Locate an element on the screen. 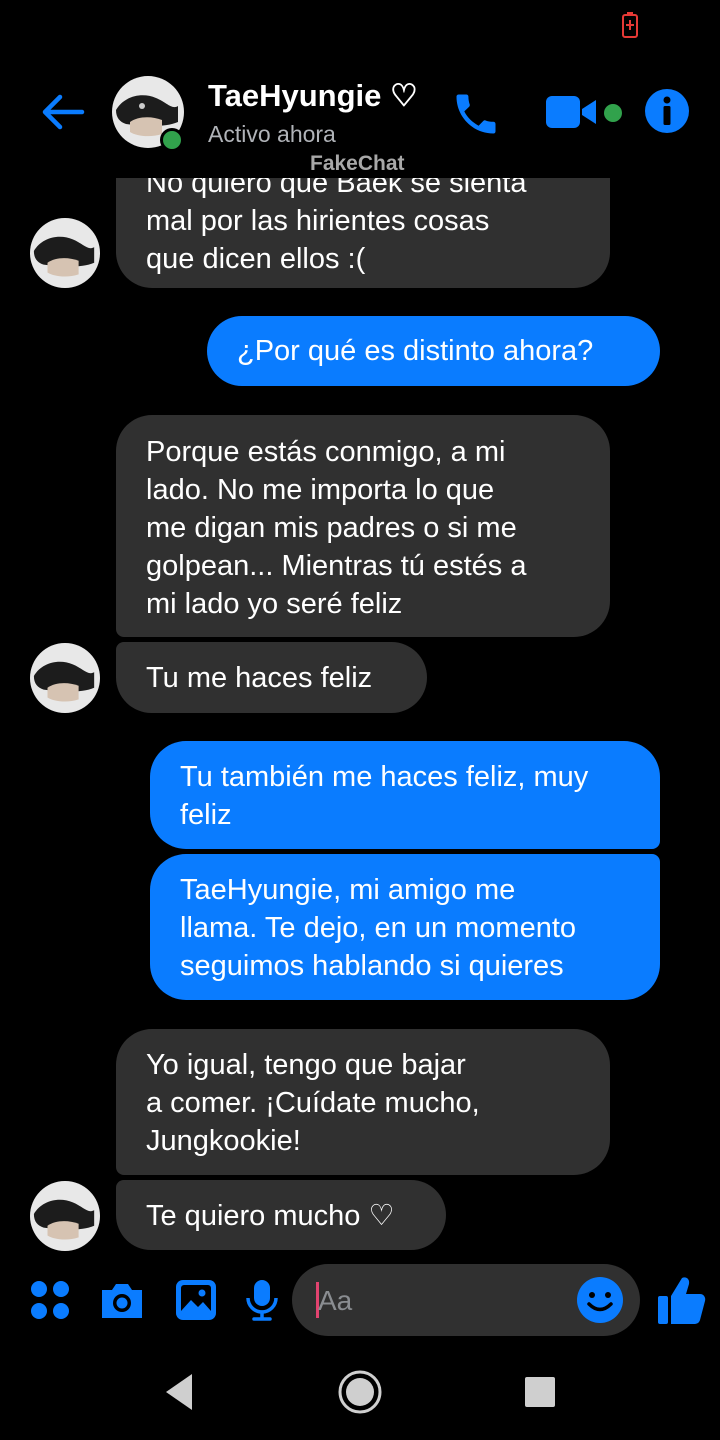  message-line: mi lado yo seré feliz is located at coordinates (274, 604).